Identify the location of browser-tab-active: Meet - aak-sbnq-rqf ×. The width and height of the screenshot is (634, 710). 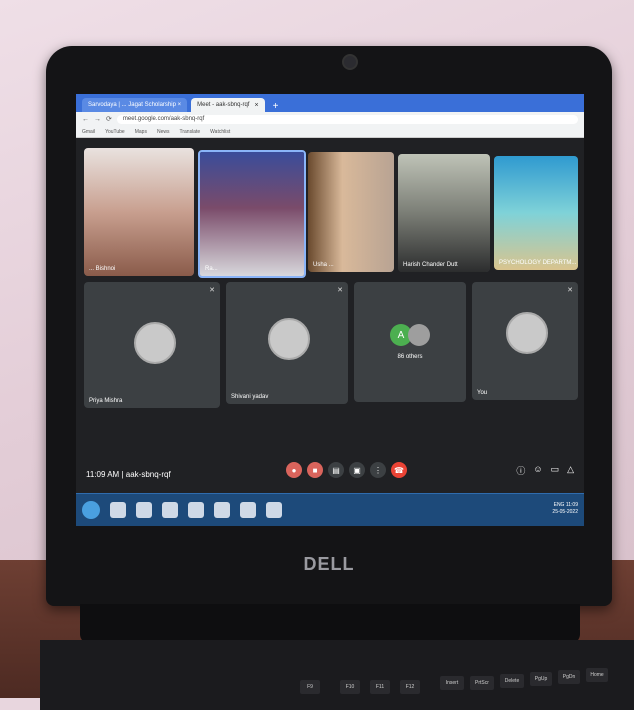
(228, 105).